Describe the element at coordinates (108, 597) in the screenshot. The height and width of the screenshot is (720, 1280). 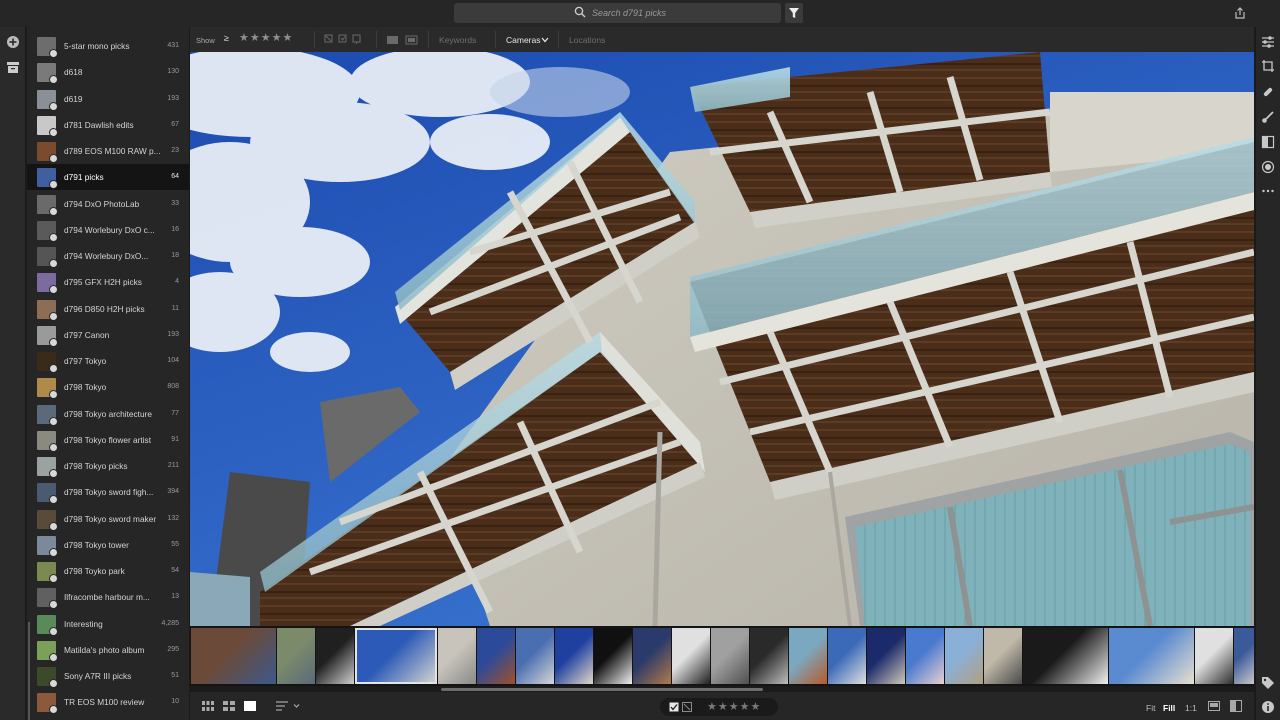
I see `album-item: Ilfracombe harbour m... 13` at that location.